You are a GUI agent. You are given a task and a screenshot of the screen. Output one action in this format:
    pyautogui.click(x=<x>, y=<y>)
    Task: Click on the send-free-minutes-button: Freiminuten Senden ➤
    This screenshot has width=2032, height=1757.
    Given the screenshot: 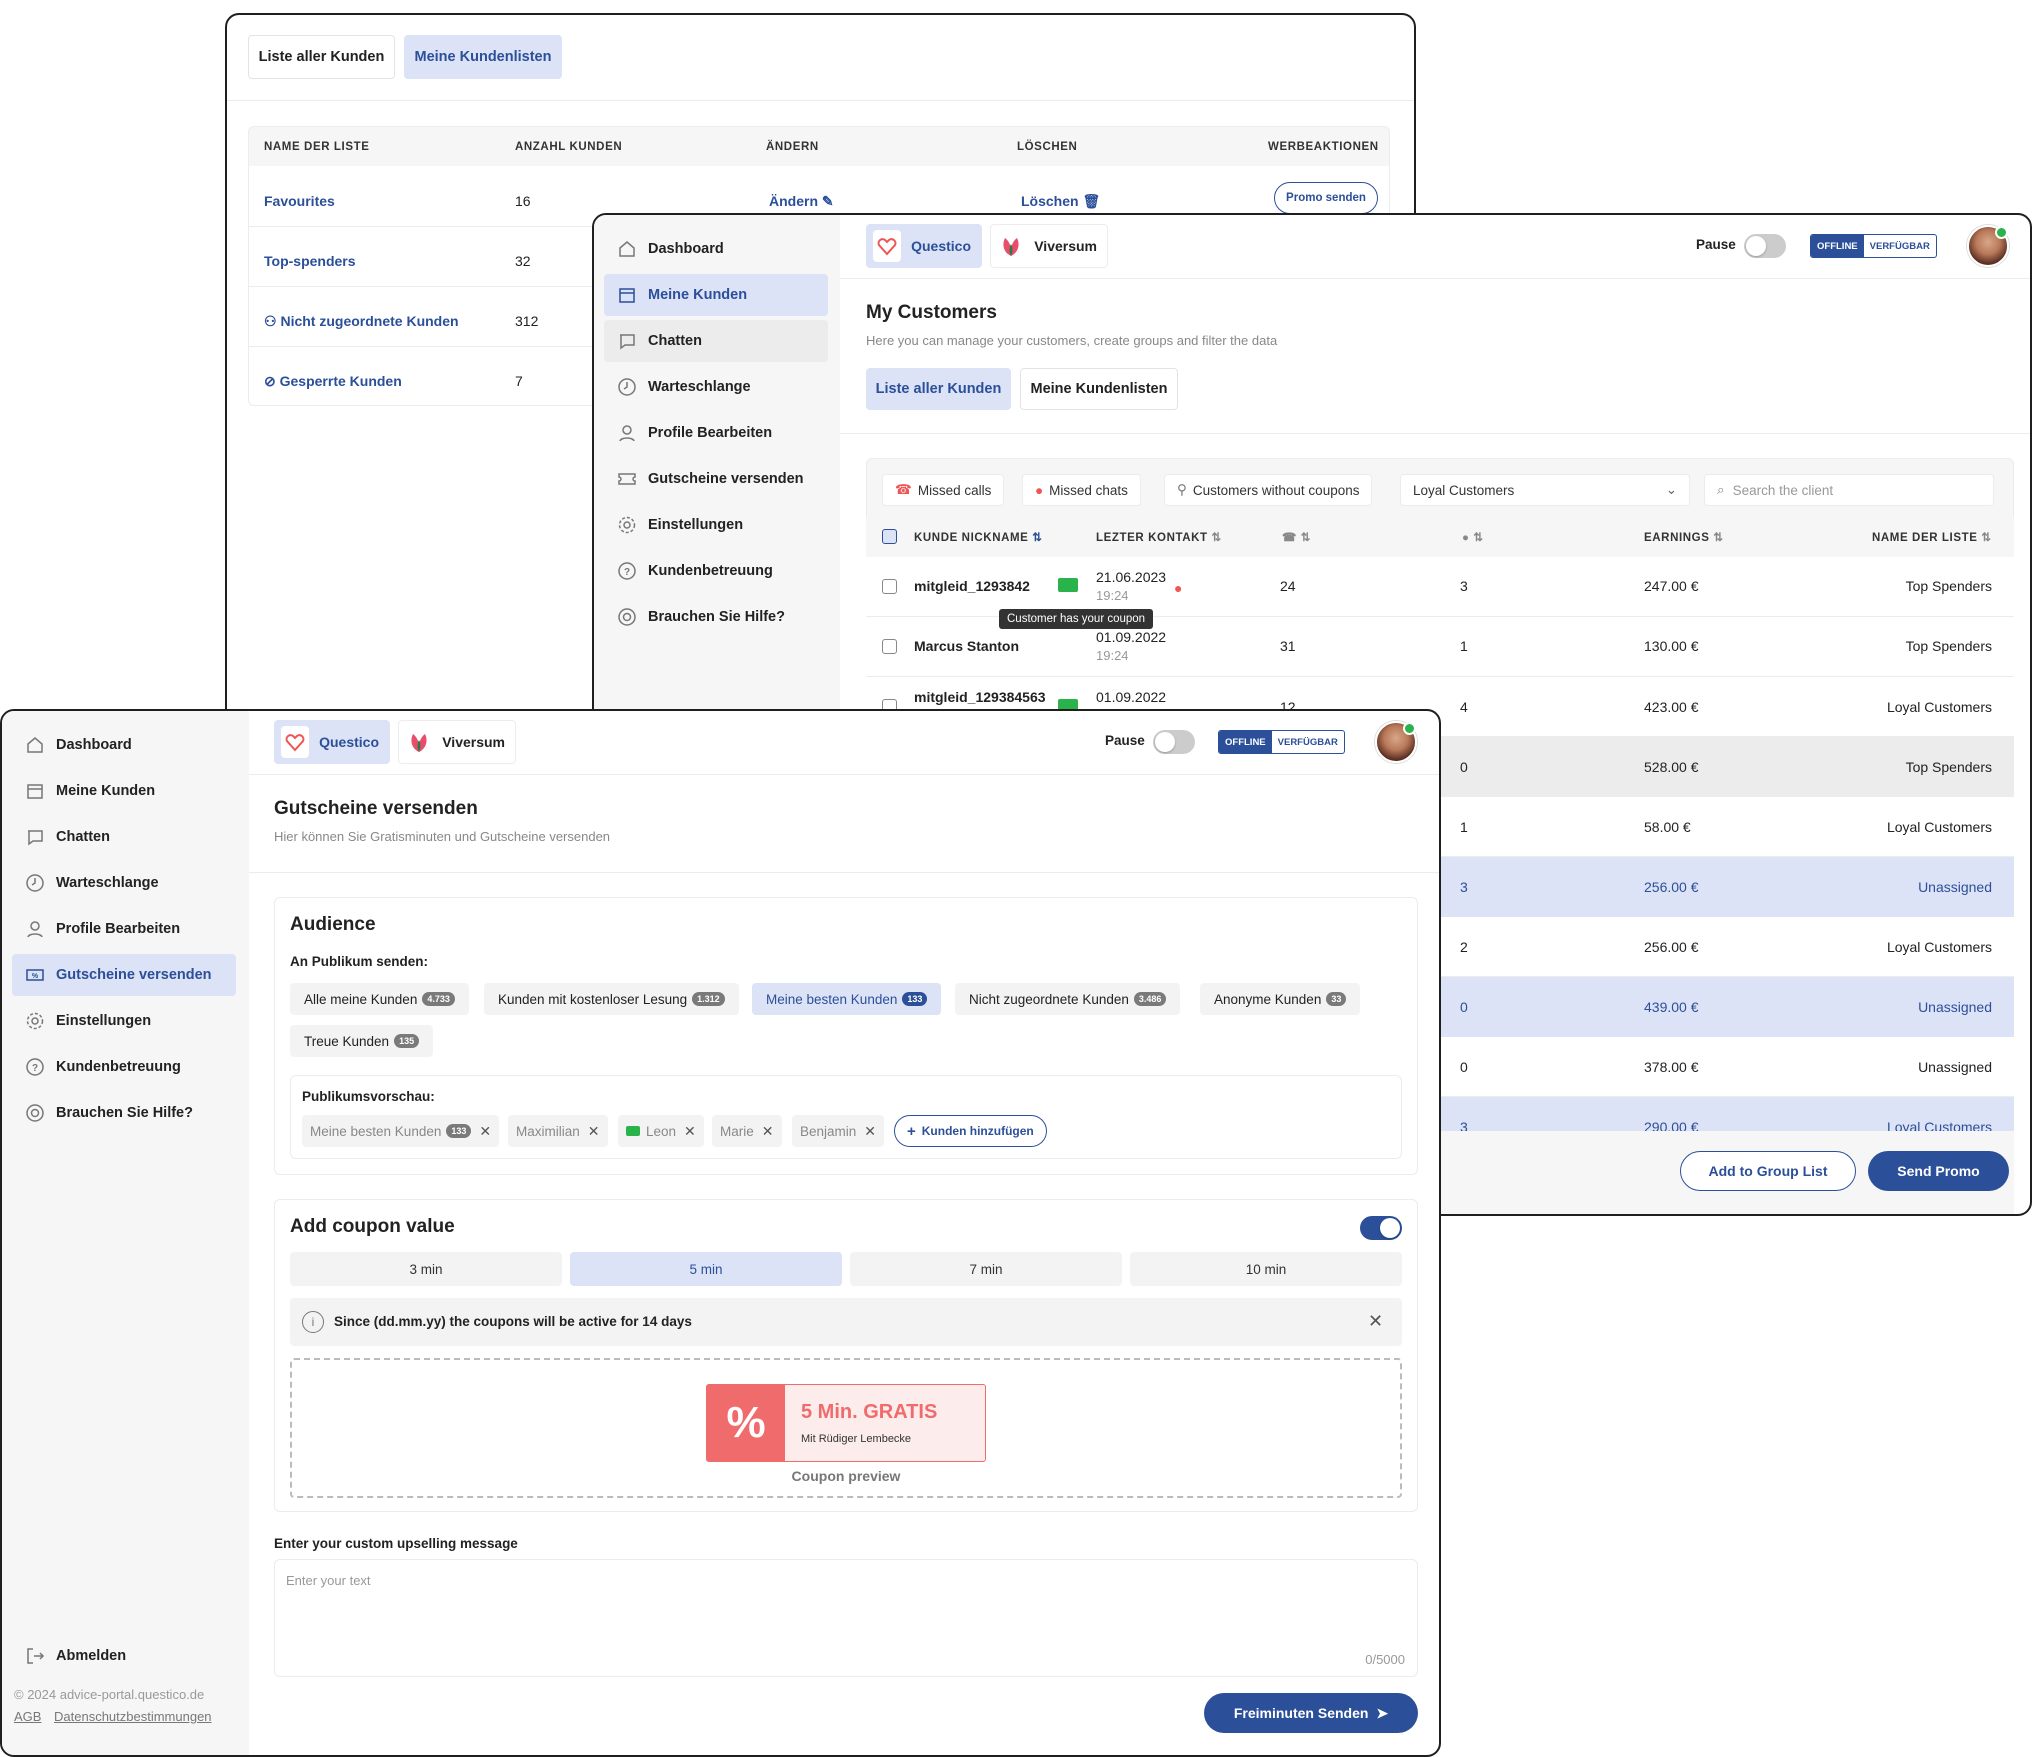 What is the action you would take?
    pyautogui.click(x=1311, y=1713)
    